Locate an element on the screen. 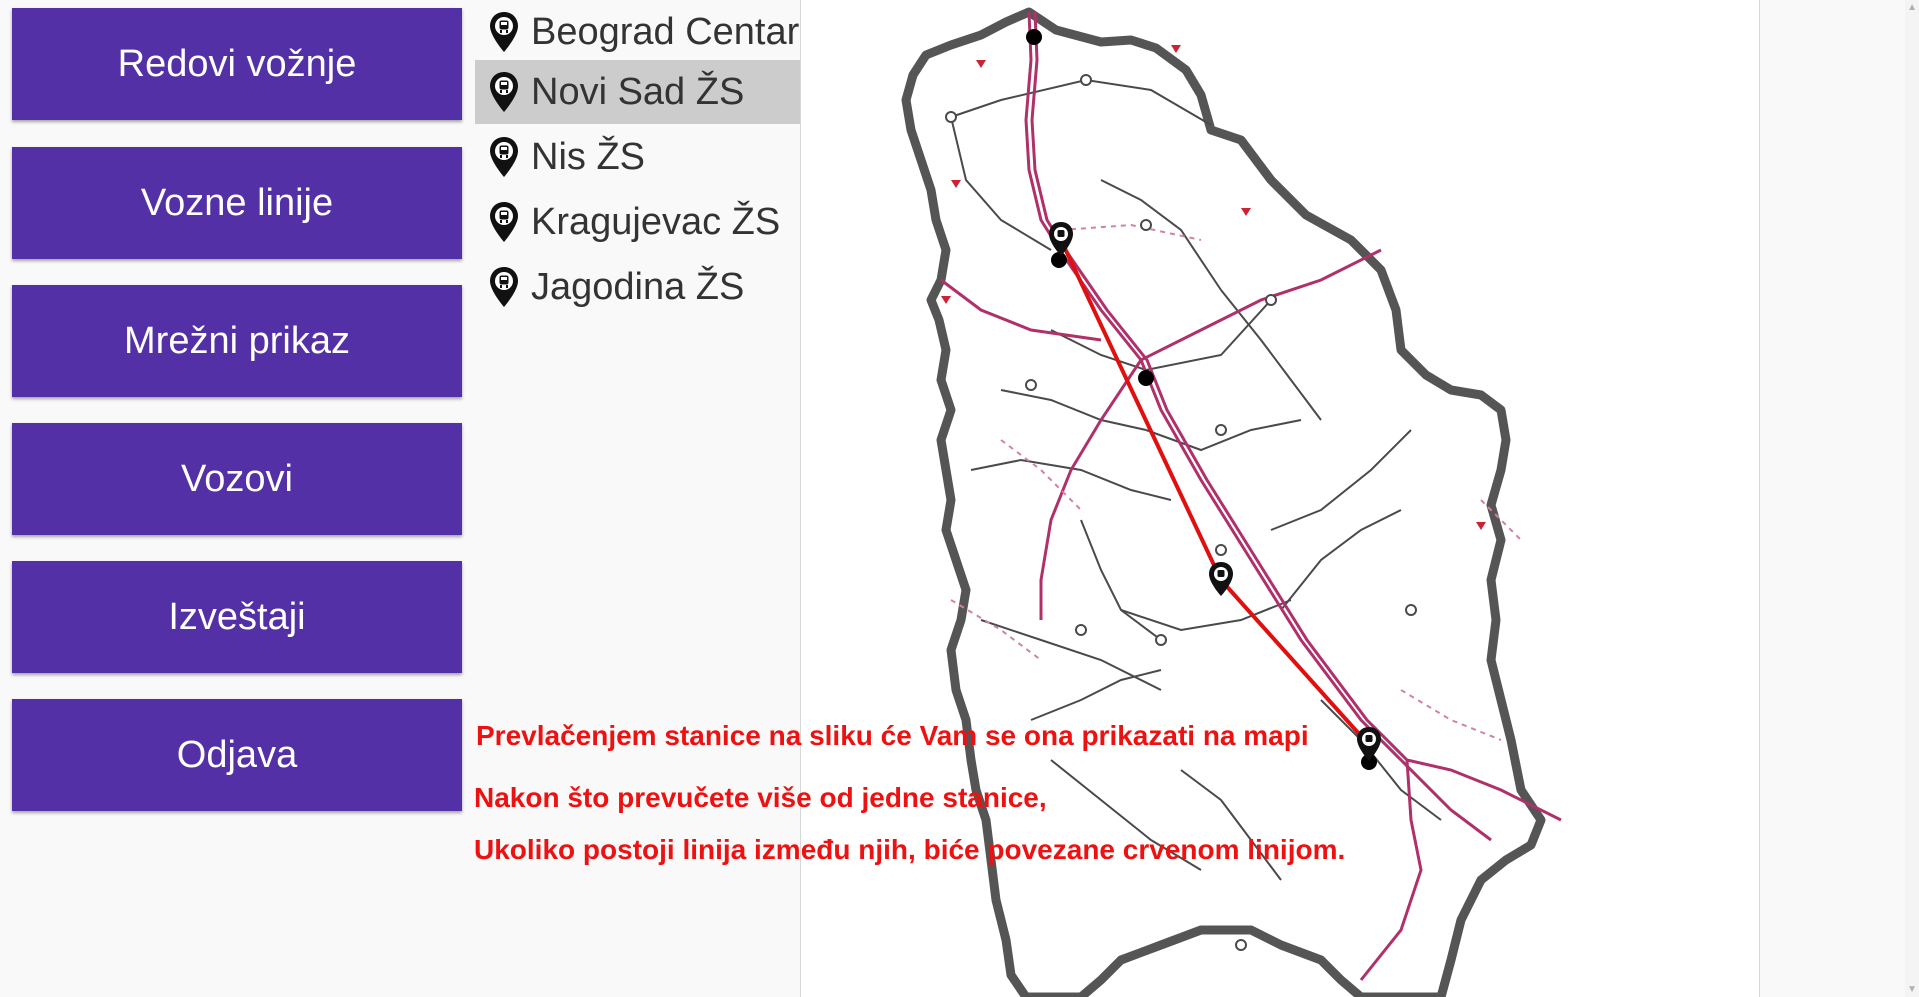 The width and height of the screenshot is (1919, 997). station-name: Beograd Centar is located at coordinates (665, 31).